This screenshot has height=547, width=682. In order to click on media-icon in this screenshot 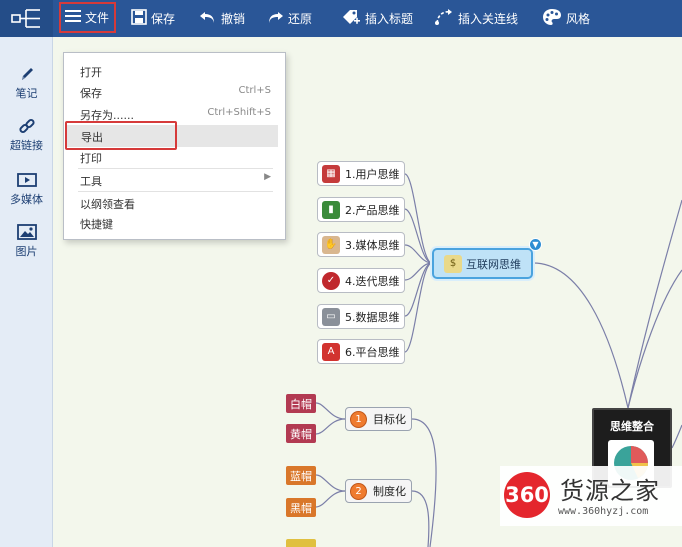, I will do `click(26, 180)`.